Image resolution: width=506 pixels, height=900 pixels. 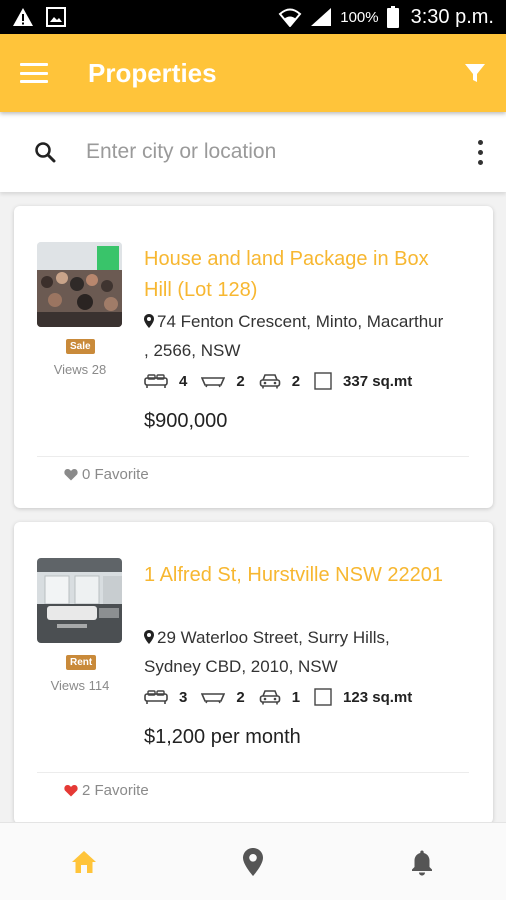 I want to click on search-bar, so click(x=253, y=152).